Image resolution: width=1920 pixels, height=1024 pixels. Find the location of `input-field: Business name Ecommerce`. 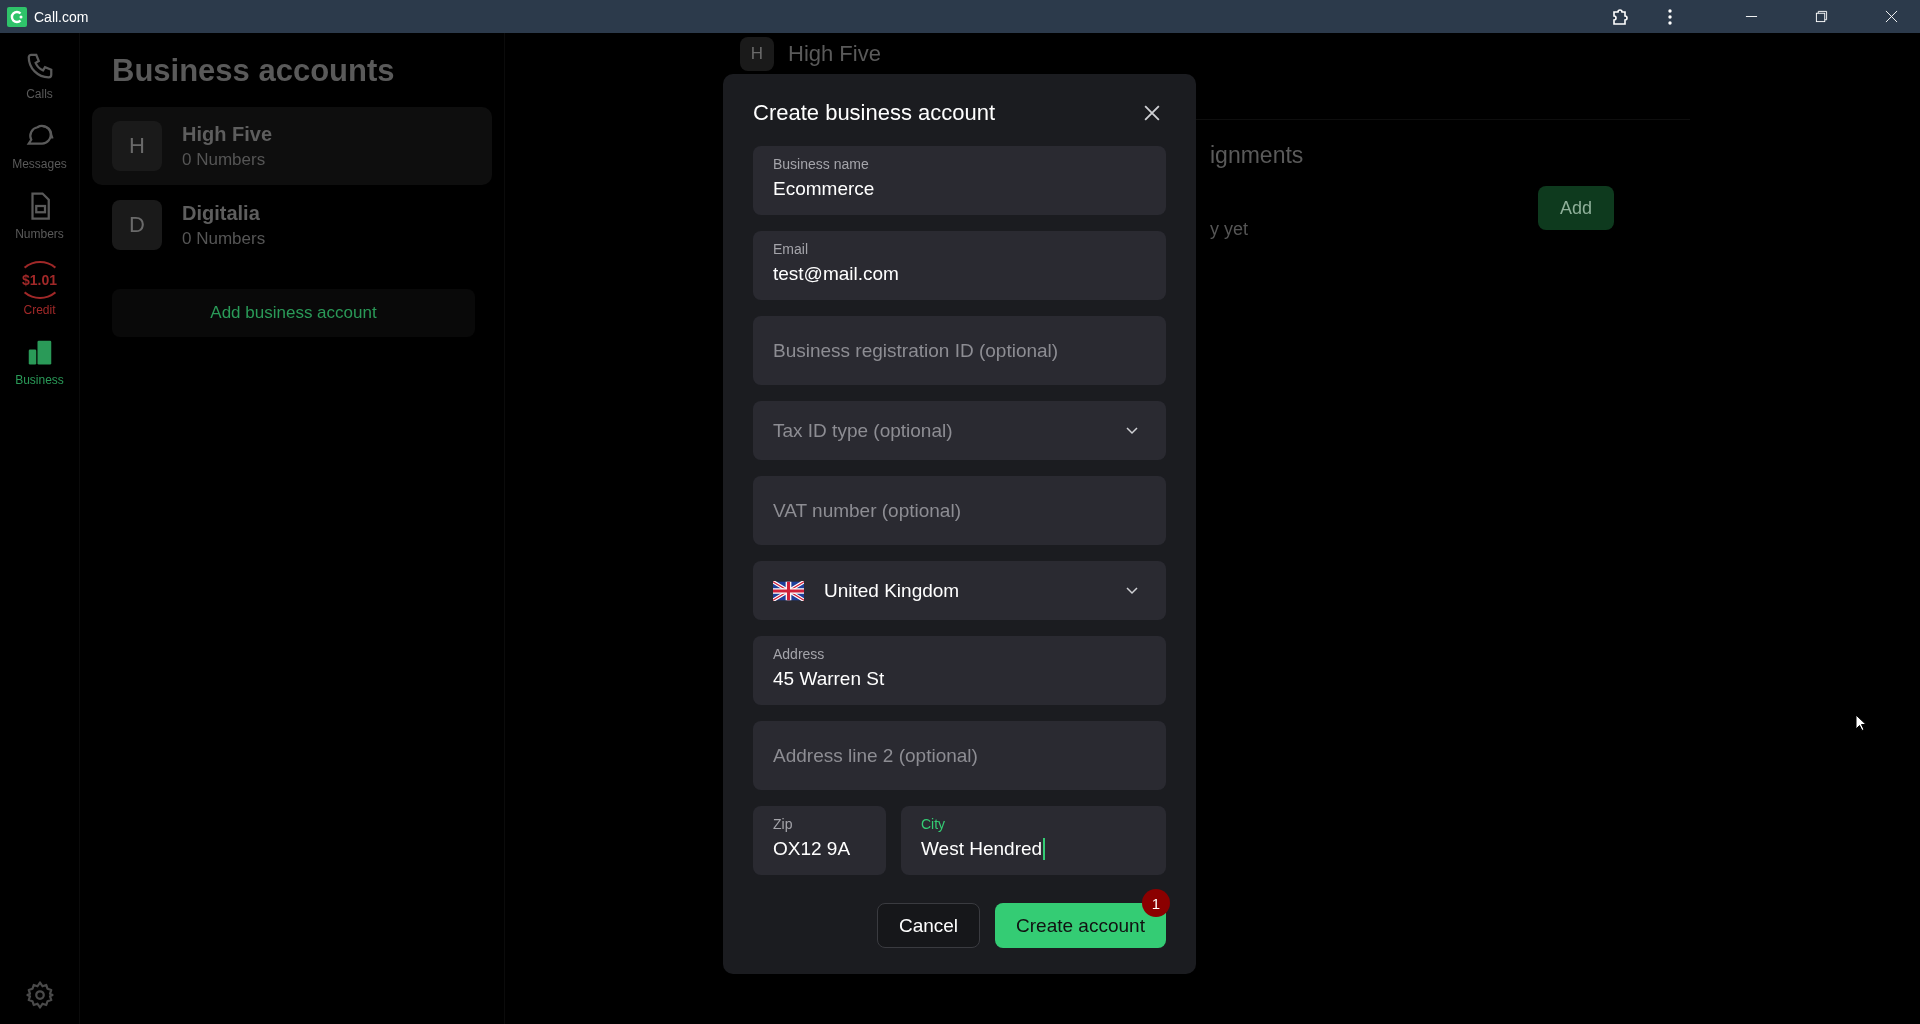

input-field: Business name Ecommerce is located at coordinates (959, 180).